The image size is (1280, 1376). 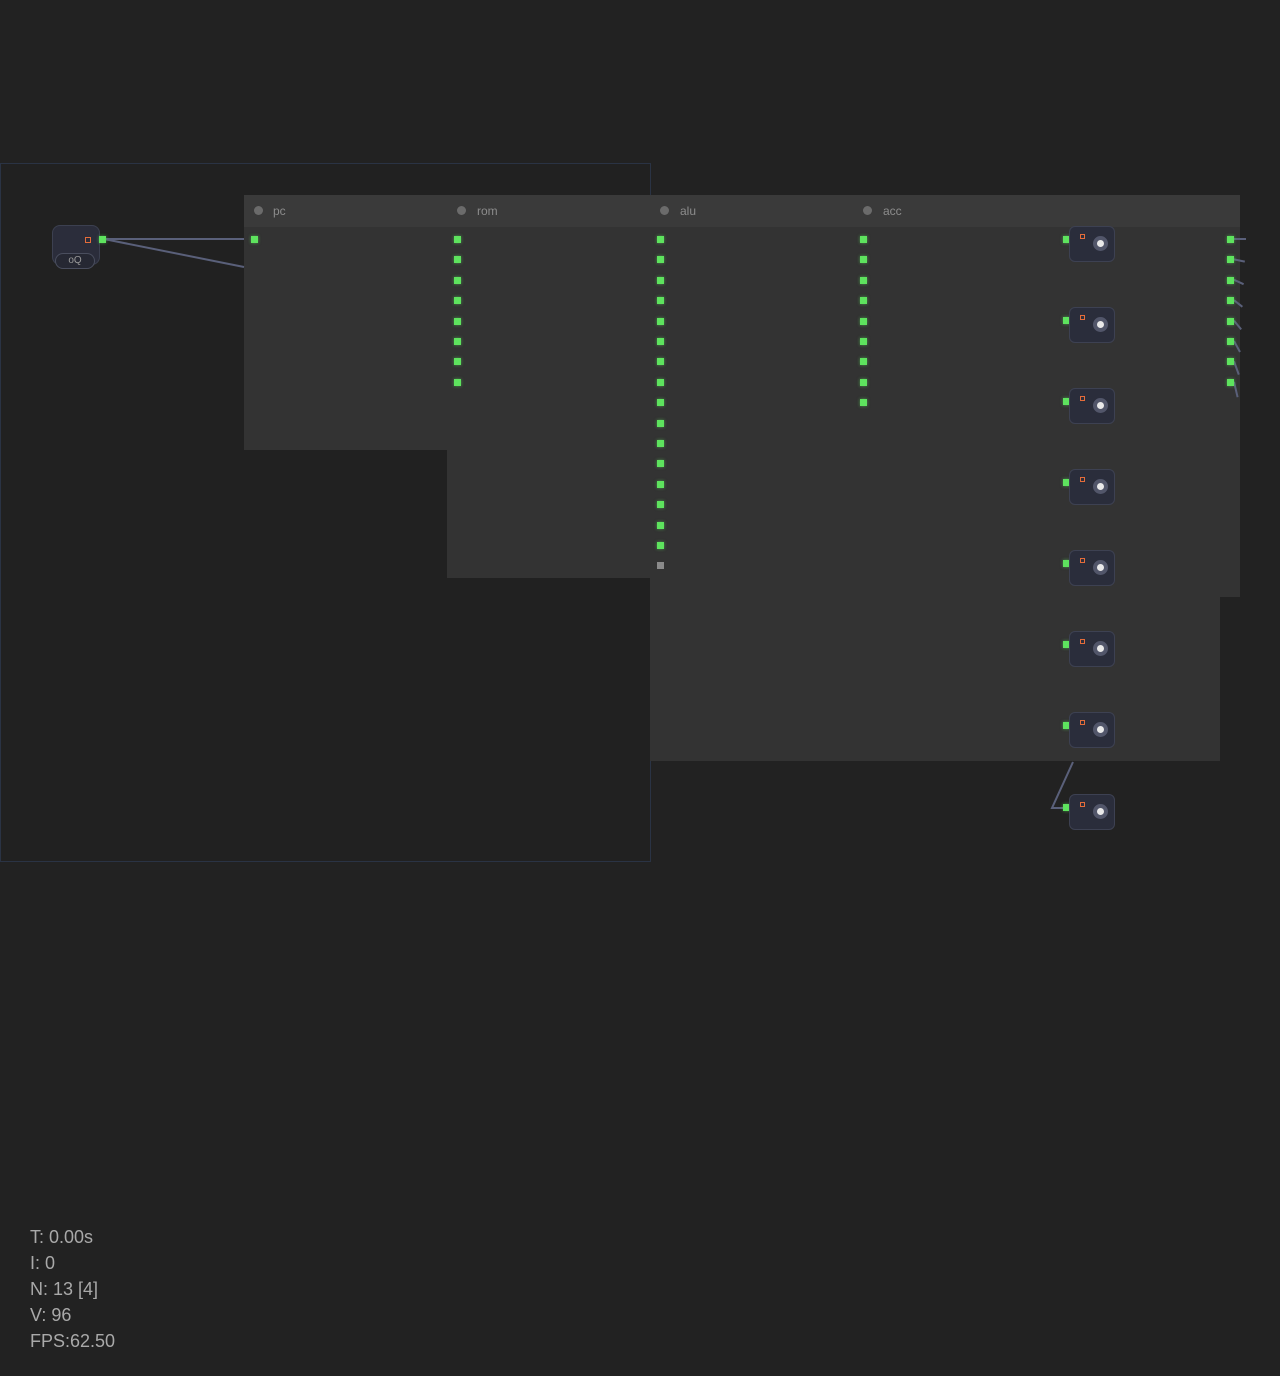 I want to click on stats-overlay: T: 0.00s I: 0 N: 13 [4] V: 96 FPS:62.50, so click(x=72, y=1289).